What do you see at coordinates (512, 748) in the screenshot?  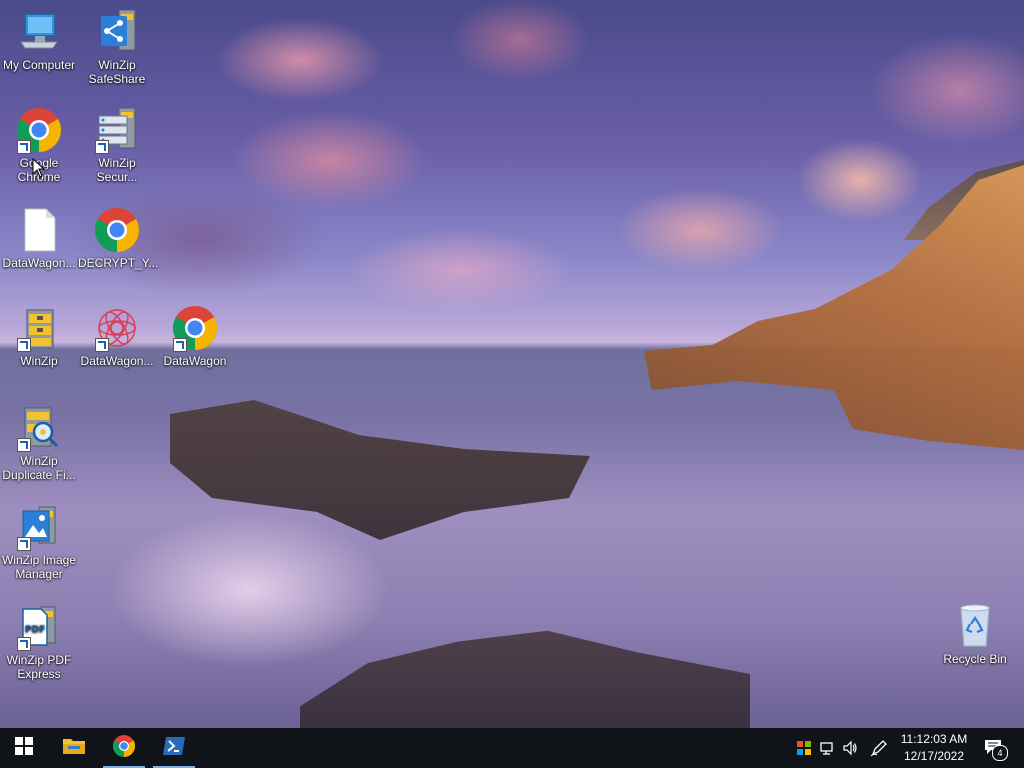 I see `taskbar: 11:12:03 AM 12/17/2022 4` at bounding box center [512, 748].